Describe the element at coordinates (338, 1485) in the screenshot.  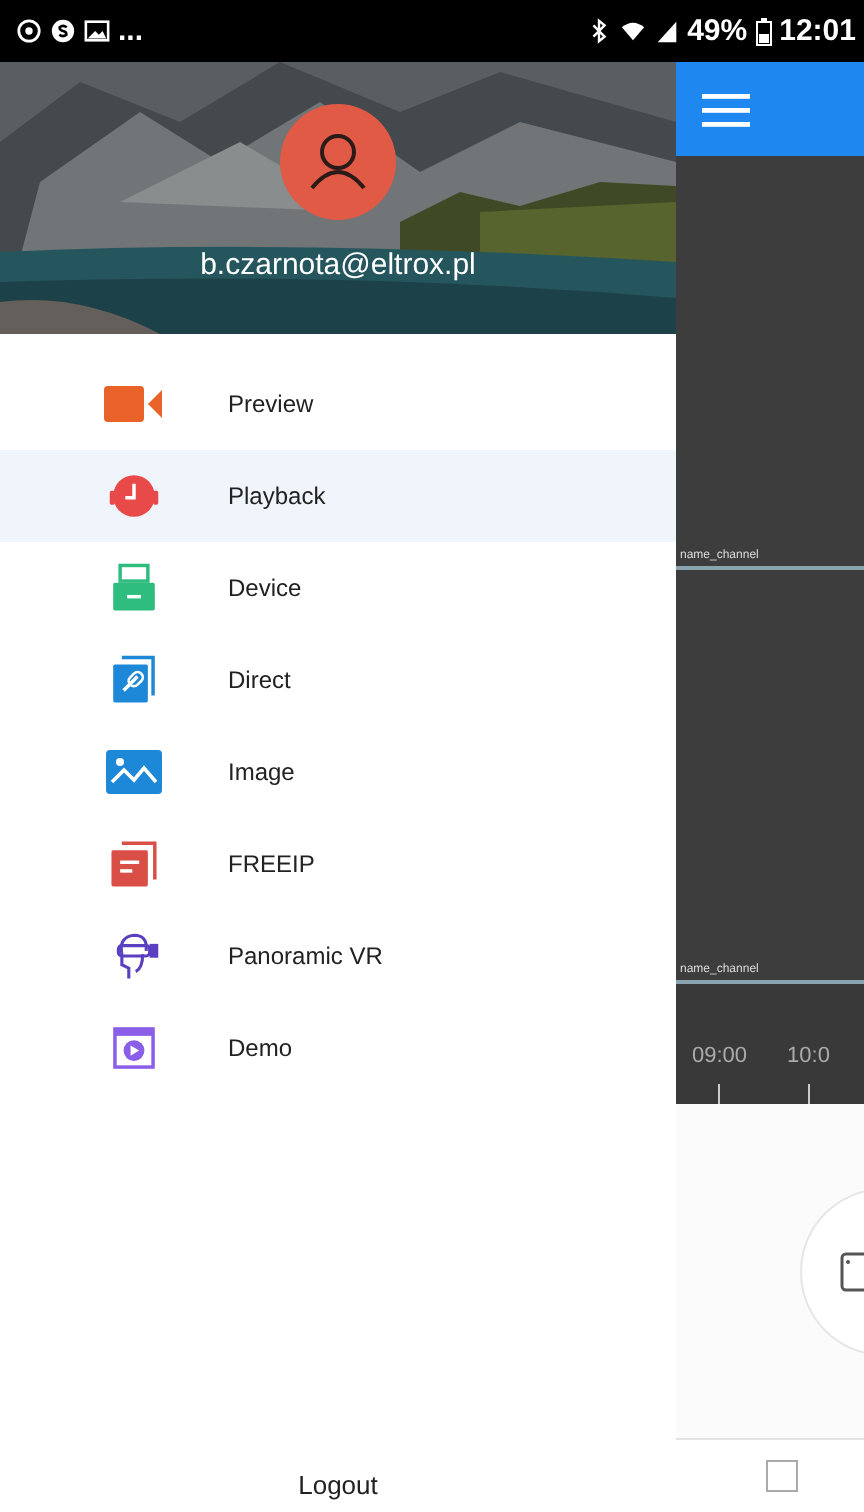
I see `logout-button: Logout` at that location.